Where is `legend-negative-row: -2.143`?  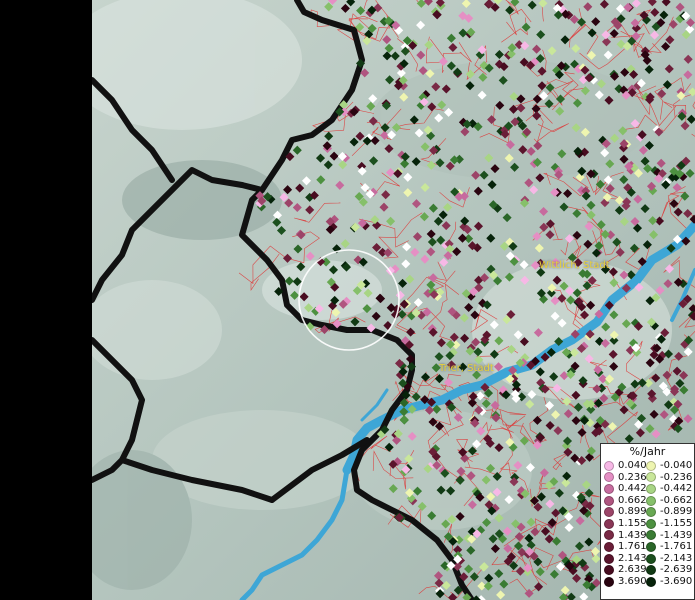 legend-negative-row: -2.143 is located at coordinates (669, 559).